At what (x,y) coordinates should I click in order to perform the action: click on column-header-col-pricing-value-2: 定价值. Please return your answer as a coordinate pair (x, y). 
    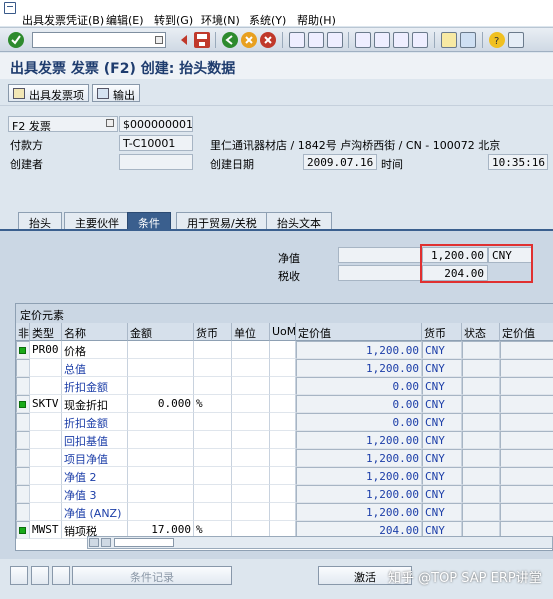
    Looking at the image, I should click on (526, 332).